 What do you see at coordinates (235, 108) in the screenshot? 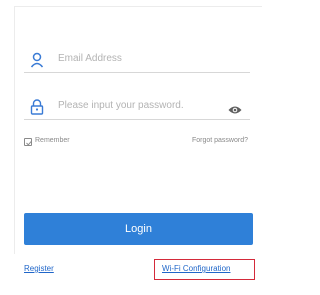
I see `eye-icon` at bounding box center [235, 108].